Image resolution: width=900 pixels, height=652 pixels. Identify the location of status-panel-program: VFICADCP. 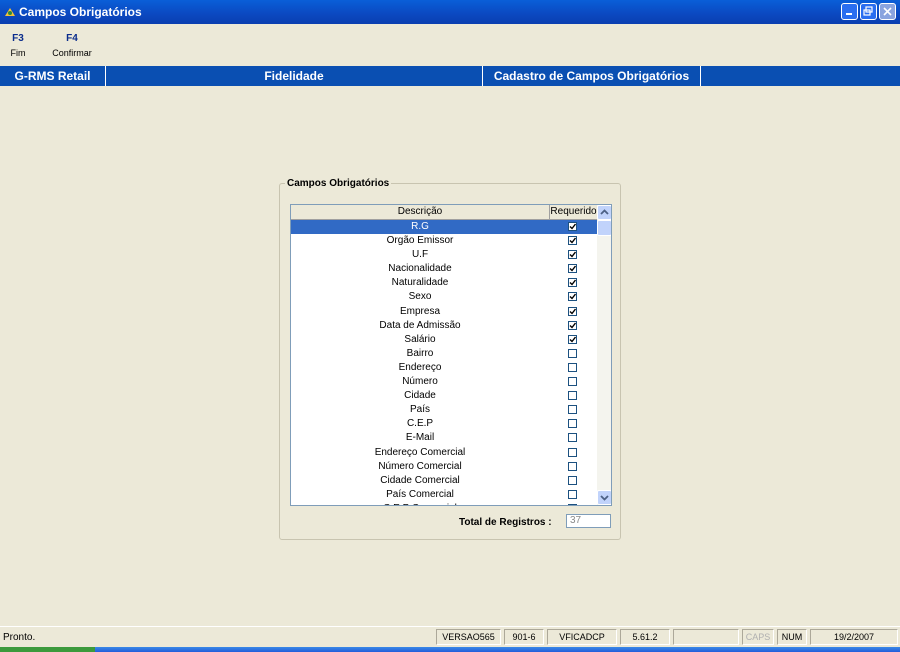
(582, 637).